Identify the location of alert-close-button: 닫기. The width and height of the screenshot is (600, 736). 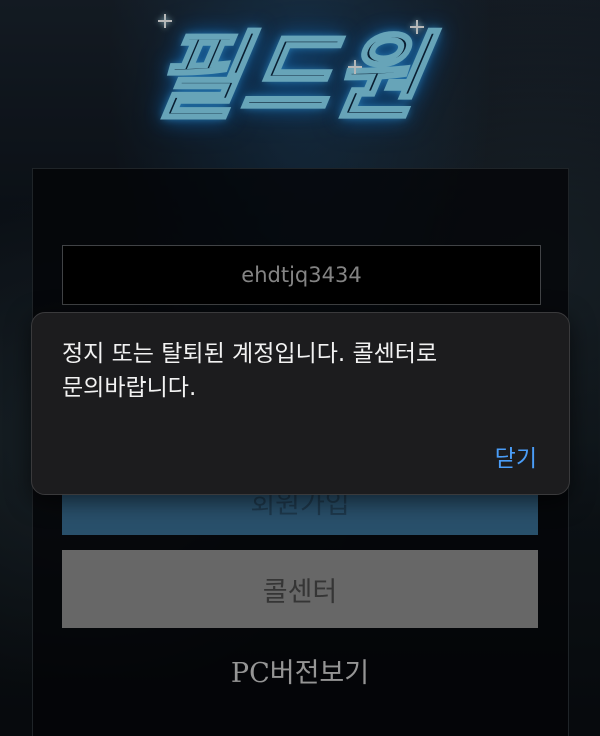
(516, 456).